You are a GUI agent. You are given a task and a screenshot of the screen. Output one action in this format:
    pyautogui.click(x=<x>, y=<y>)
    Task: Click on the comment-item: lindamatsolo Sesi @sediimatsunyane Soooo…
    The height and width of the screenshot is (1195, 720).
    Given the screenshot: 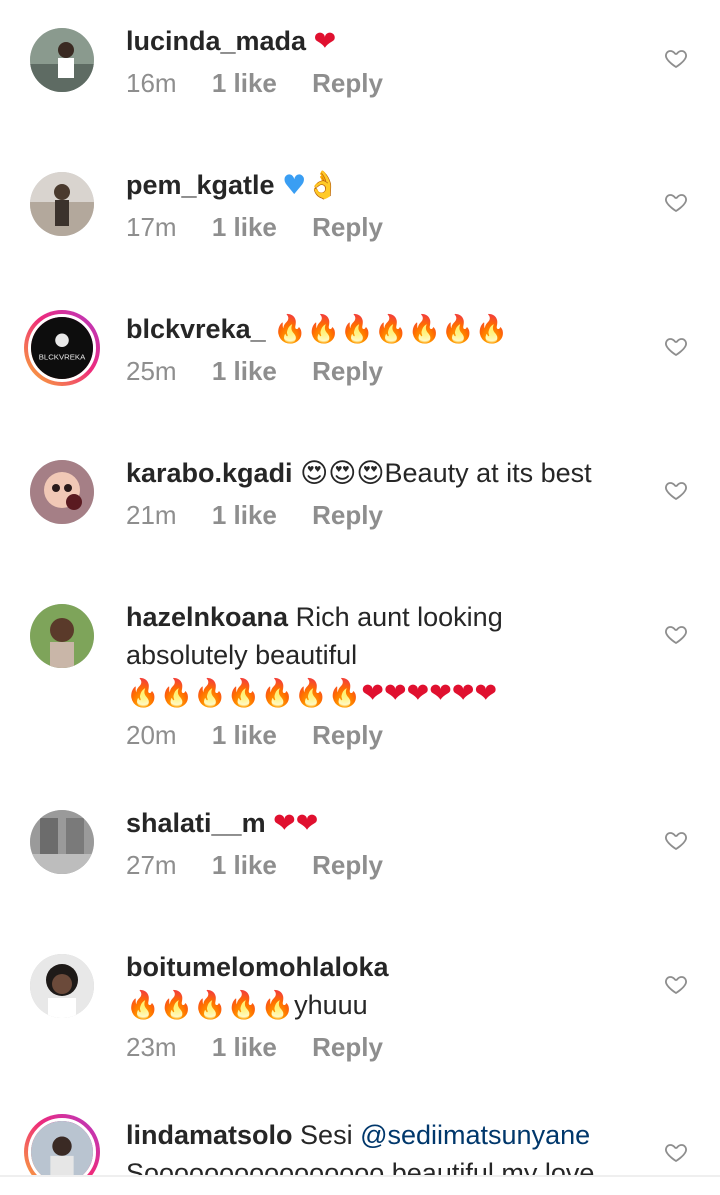 What is the action you would take?
    pyautogui.click(x=360, y=1144)
    